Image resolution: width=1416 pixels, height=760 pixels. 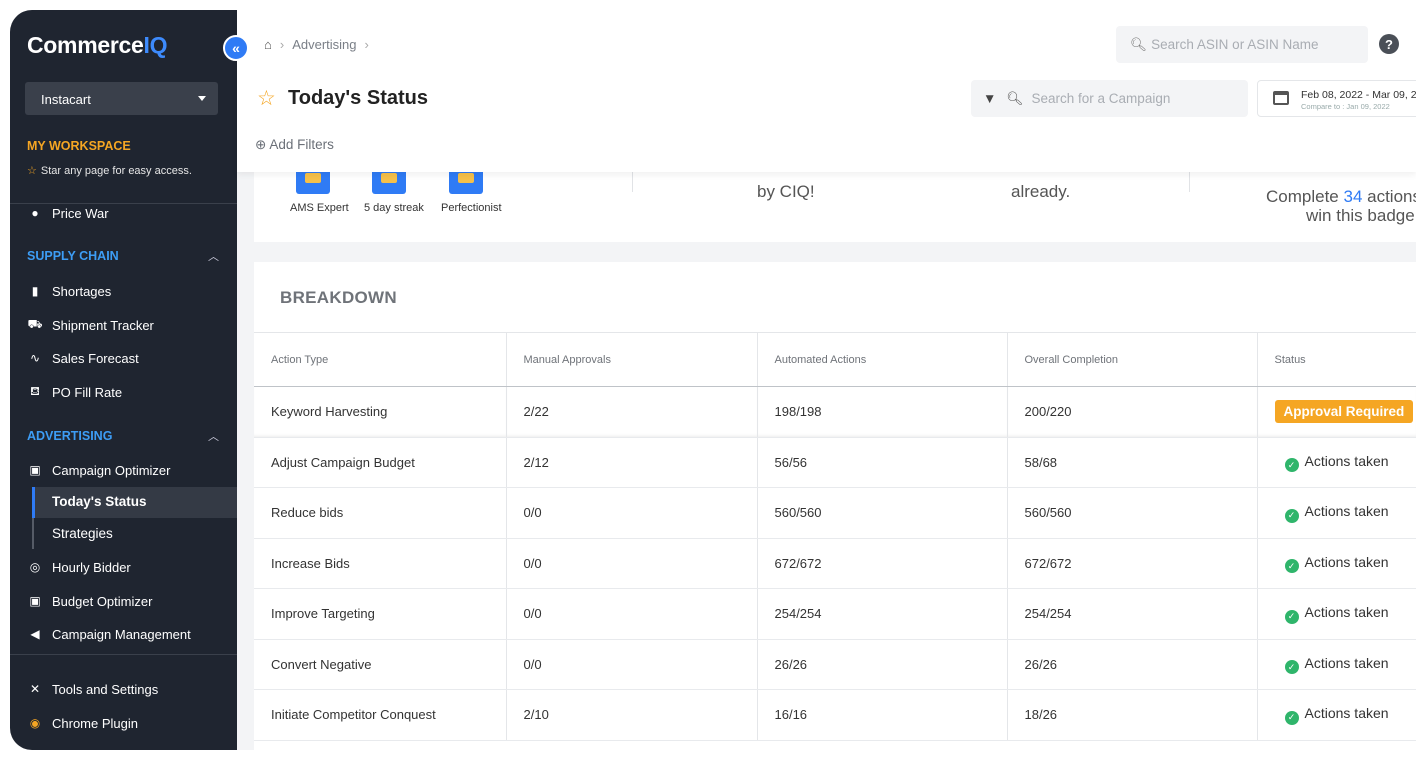 I want to click on page-title: Today's Status, so click(x=358, y=98).